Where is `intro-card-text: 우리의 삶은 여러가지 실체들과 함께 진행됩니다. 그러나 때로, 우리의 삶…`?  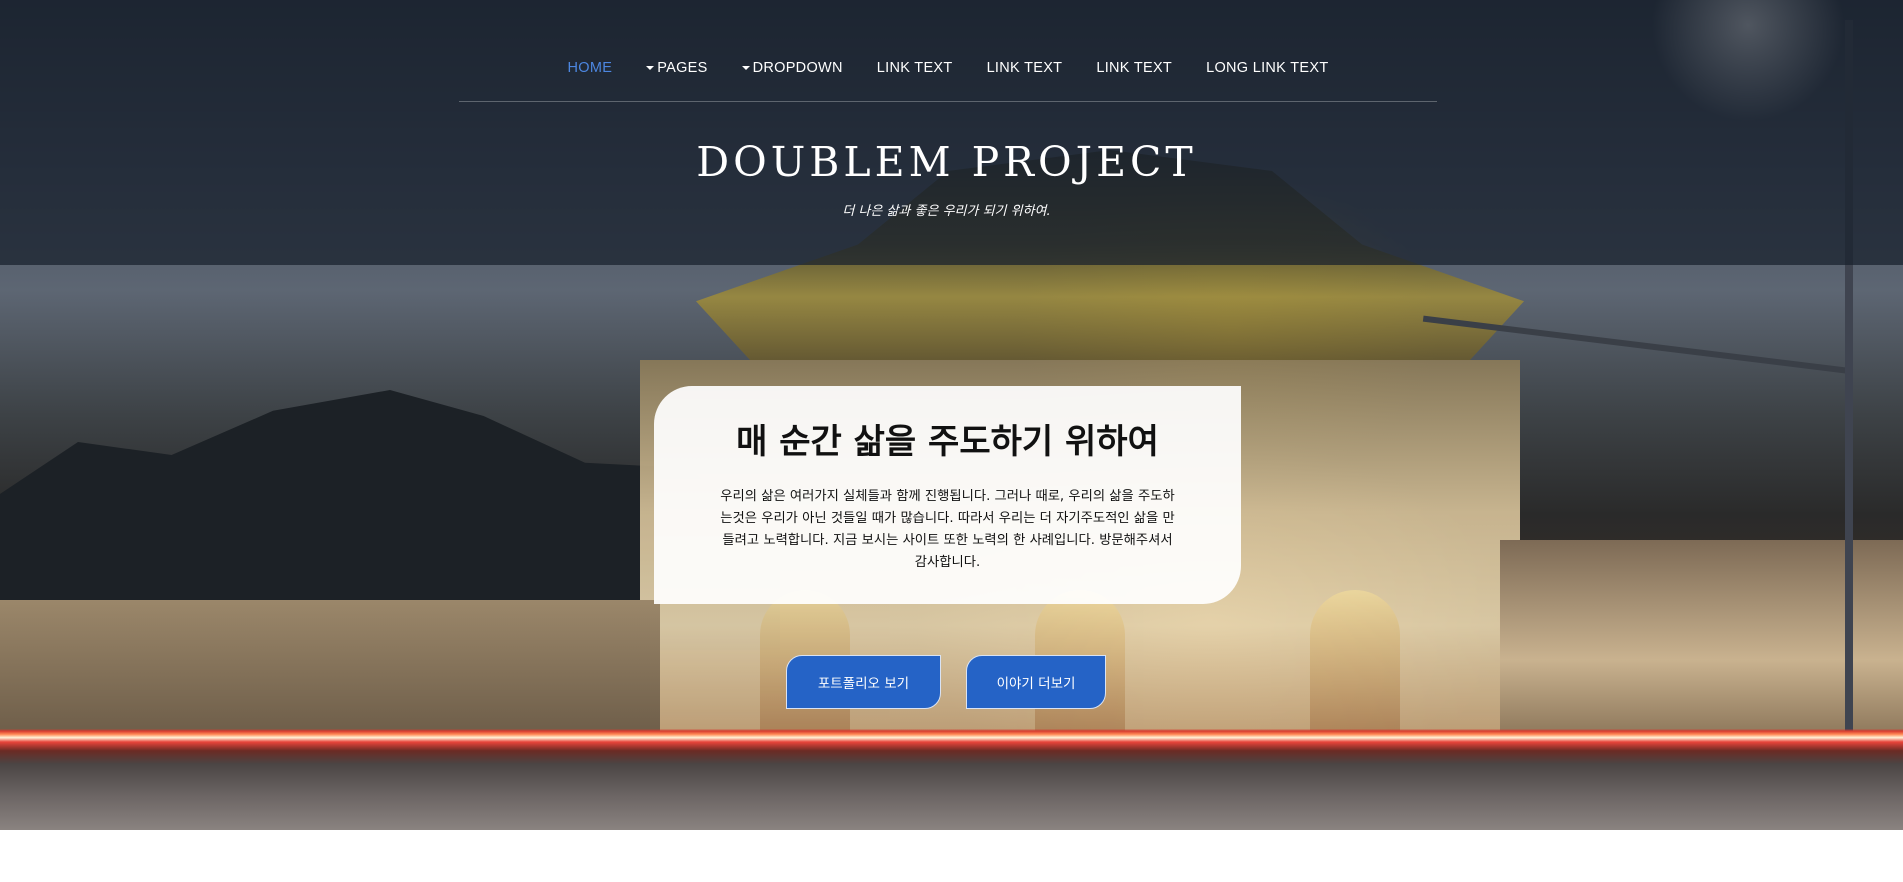 intro-card-text: 우리의 삶은 여러가지 실체들과 함께 진행됩니다. 그러나 때로, 우리의 삶… is located at coordinates (947, 530).